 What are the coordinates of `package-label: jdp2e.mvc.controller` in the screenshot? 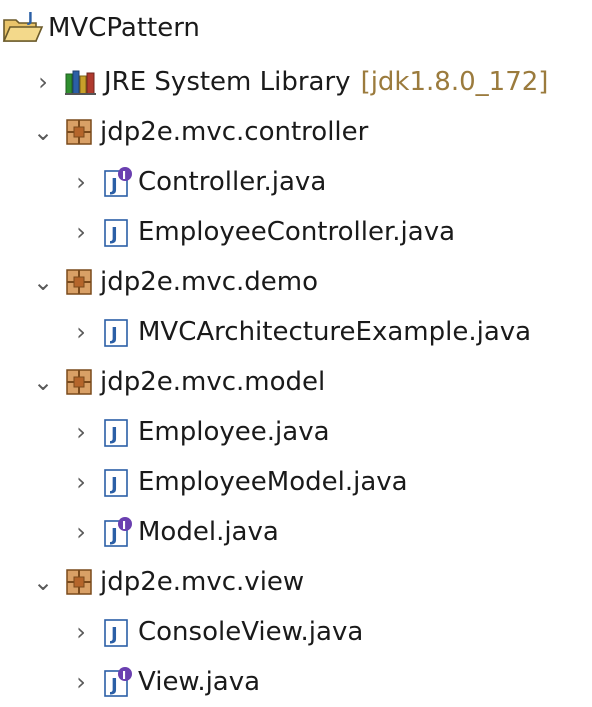 It's located at (234, 132).